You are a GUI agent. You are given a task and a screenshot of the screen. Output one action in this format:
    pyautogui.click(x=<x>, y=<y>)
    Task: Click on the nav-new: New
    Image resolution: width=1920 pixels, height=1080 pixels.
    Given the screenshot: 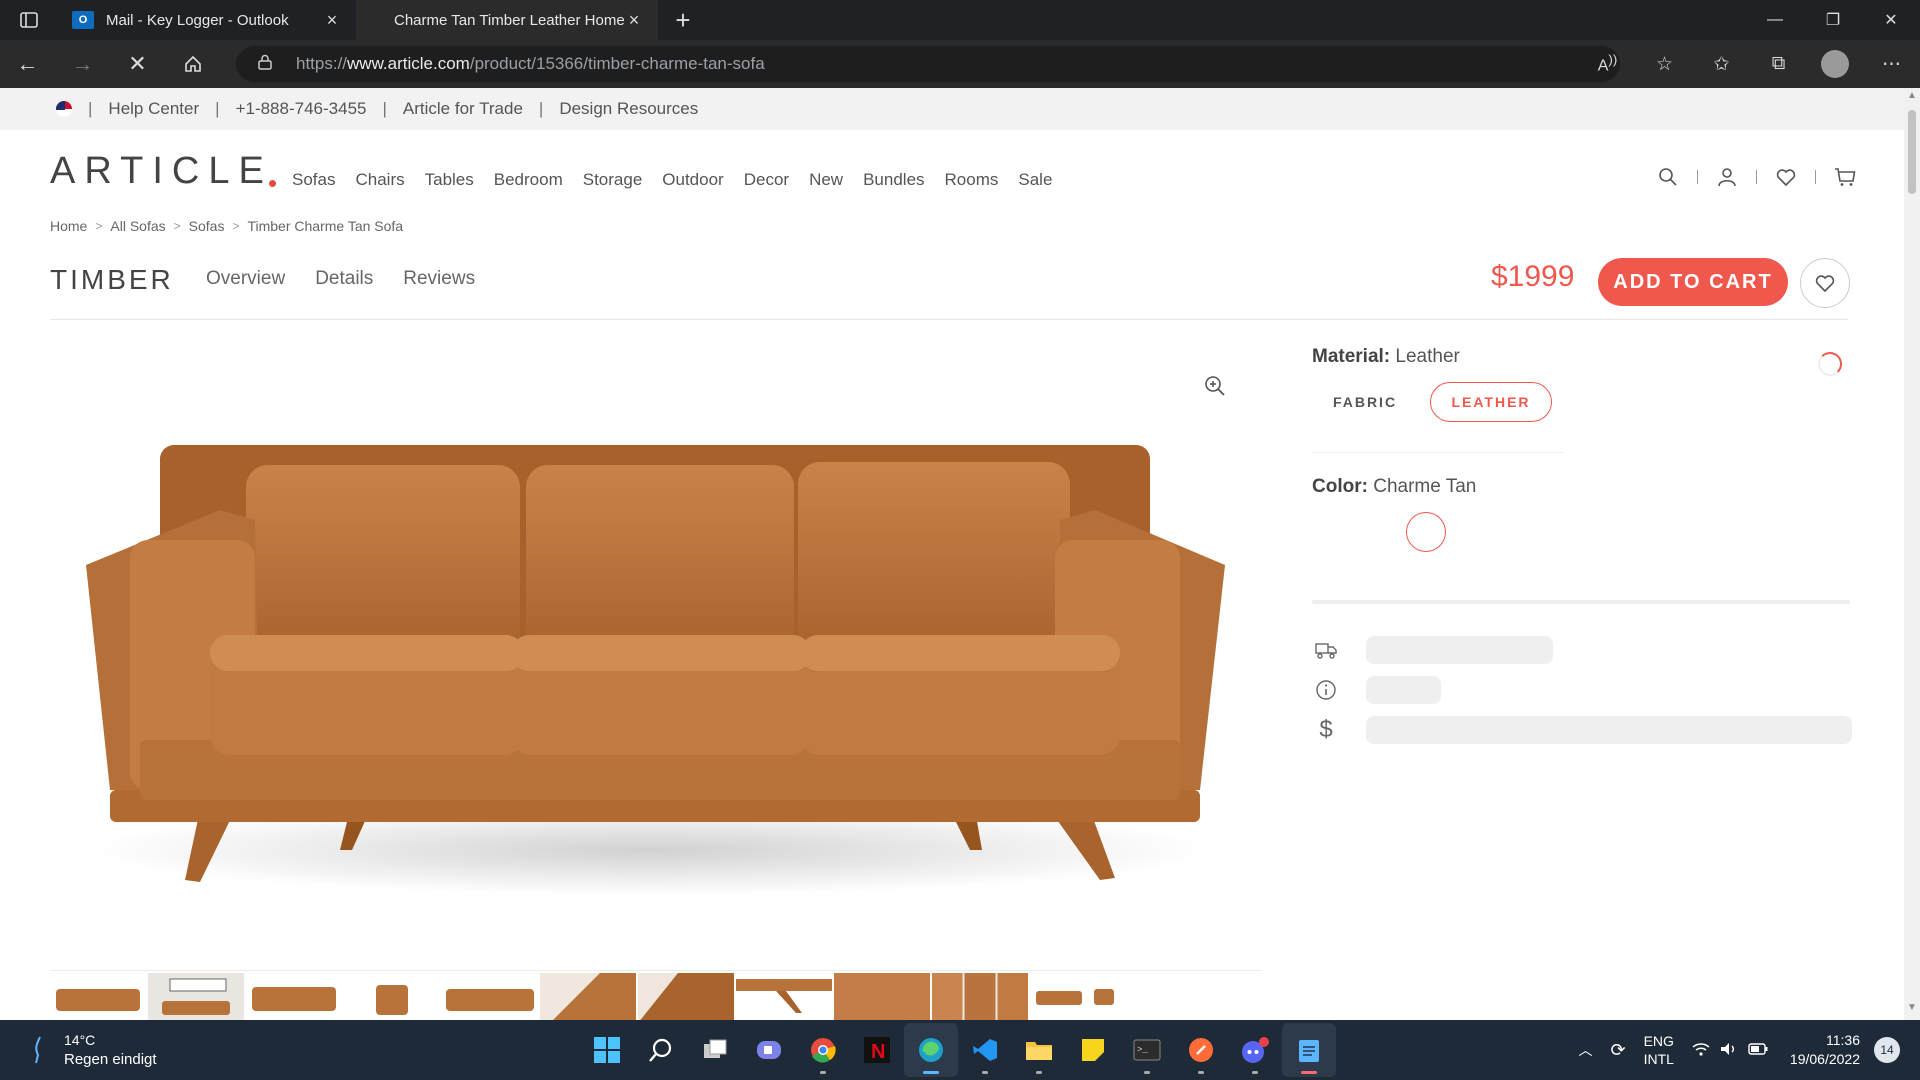 What is the action you would take?
    pyautogui.click(x=826, y=180)
    